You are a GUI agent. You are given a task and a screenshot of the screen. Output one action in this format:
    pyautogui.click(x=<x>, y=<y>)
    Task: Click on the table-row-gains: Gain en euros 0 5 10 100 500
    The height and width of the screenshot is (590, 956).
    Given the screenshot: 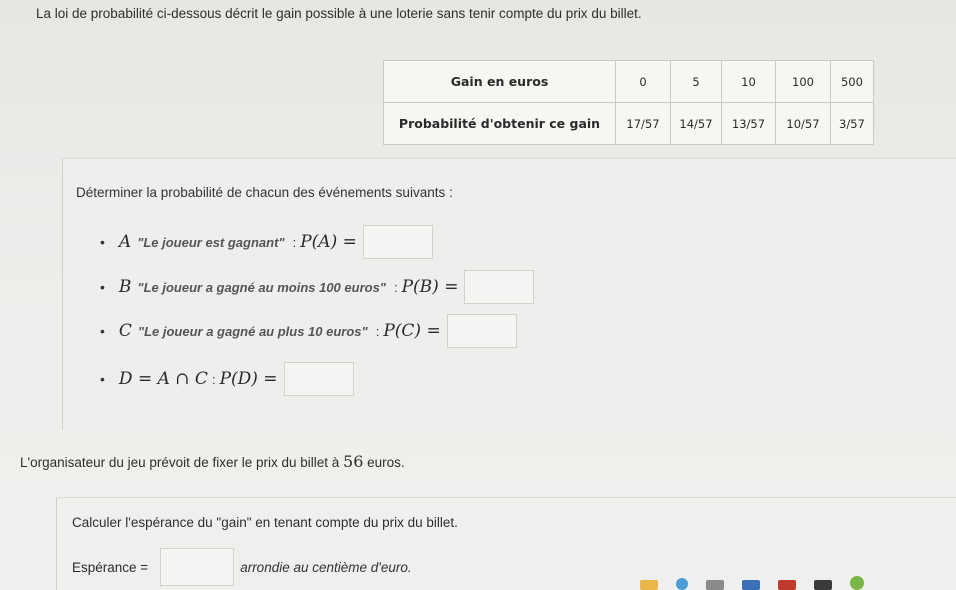 What is the action you would take?
    pyautogui.click(x=628, y=81)
    